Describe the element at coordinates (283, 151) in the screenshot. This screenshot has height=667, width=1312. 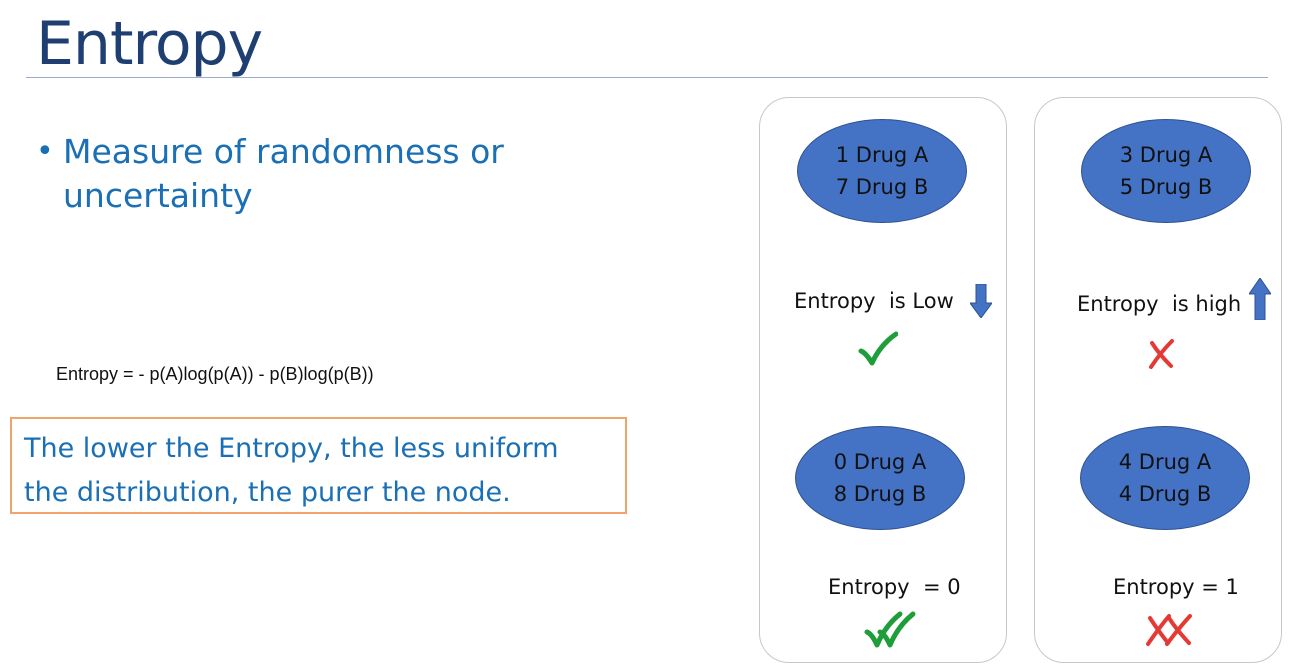
I see `bullet-line-1: Measure of randomness or` at that location.